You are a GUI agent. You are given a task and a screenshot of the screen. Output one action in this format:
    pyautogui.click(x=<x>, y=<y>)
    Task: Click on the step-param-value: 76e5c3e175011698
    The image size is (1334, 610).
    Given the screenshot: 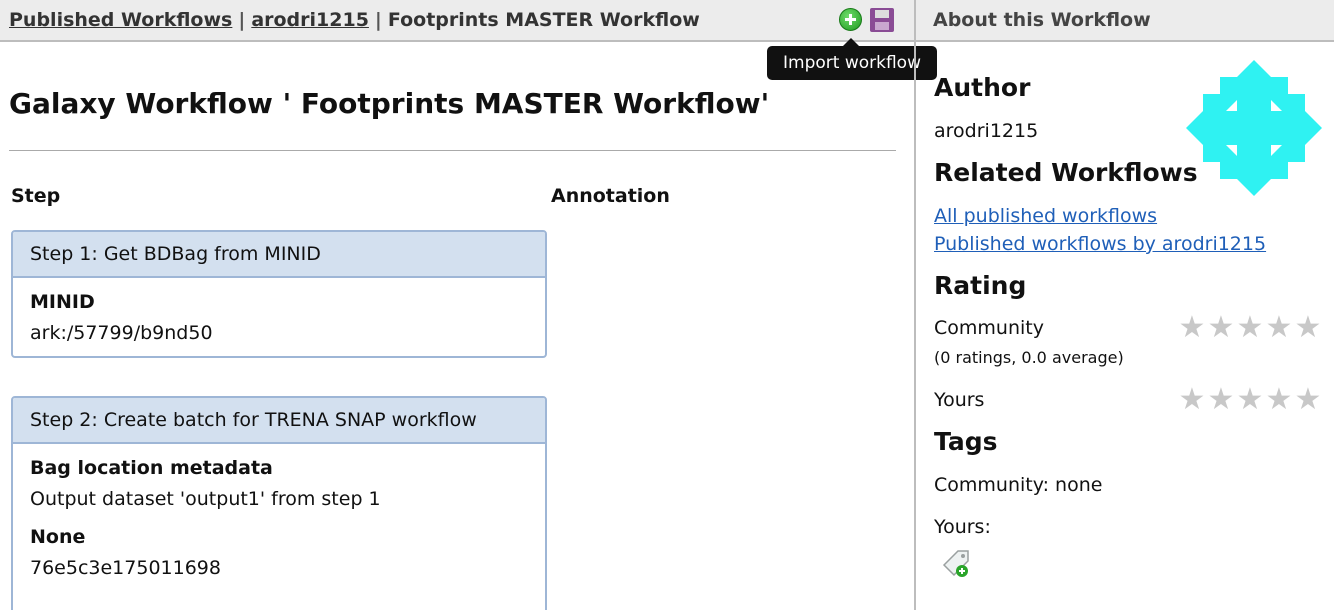 What is the action you would take?
    pyautogui.click(x=125, y=568)
    